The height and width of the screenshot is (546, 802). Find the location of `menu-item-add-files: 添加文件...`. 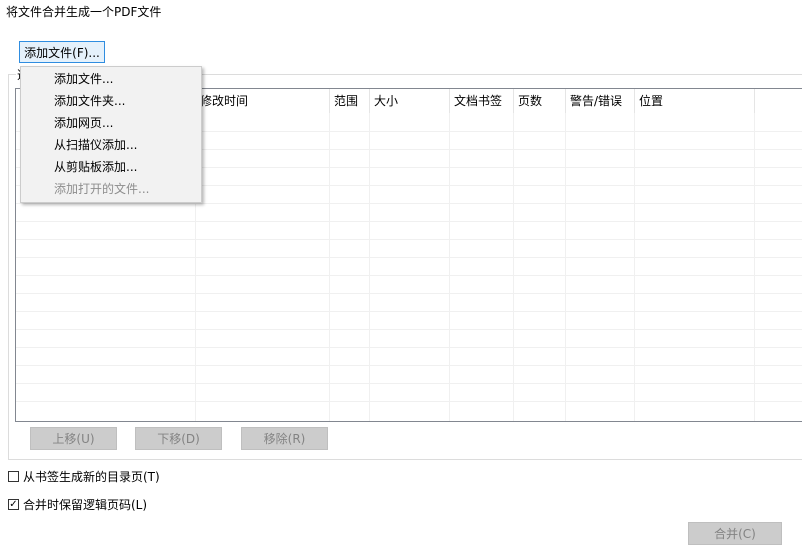

menu-item-add-files: 添加文件... is located at coordinates (83, 79).